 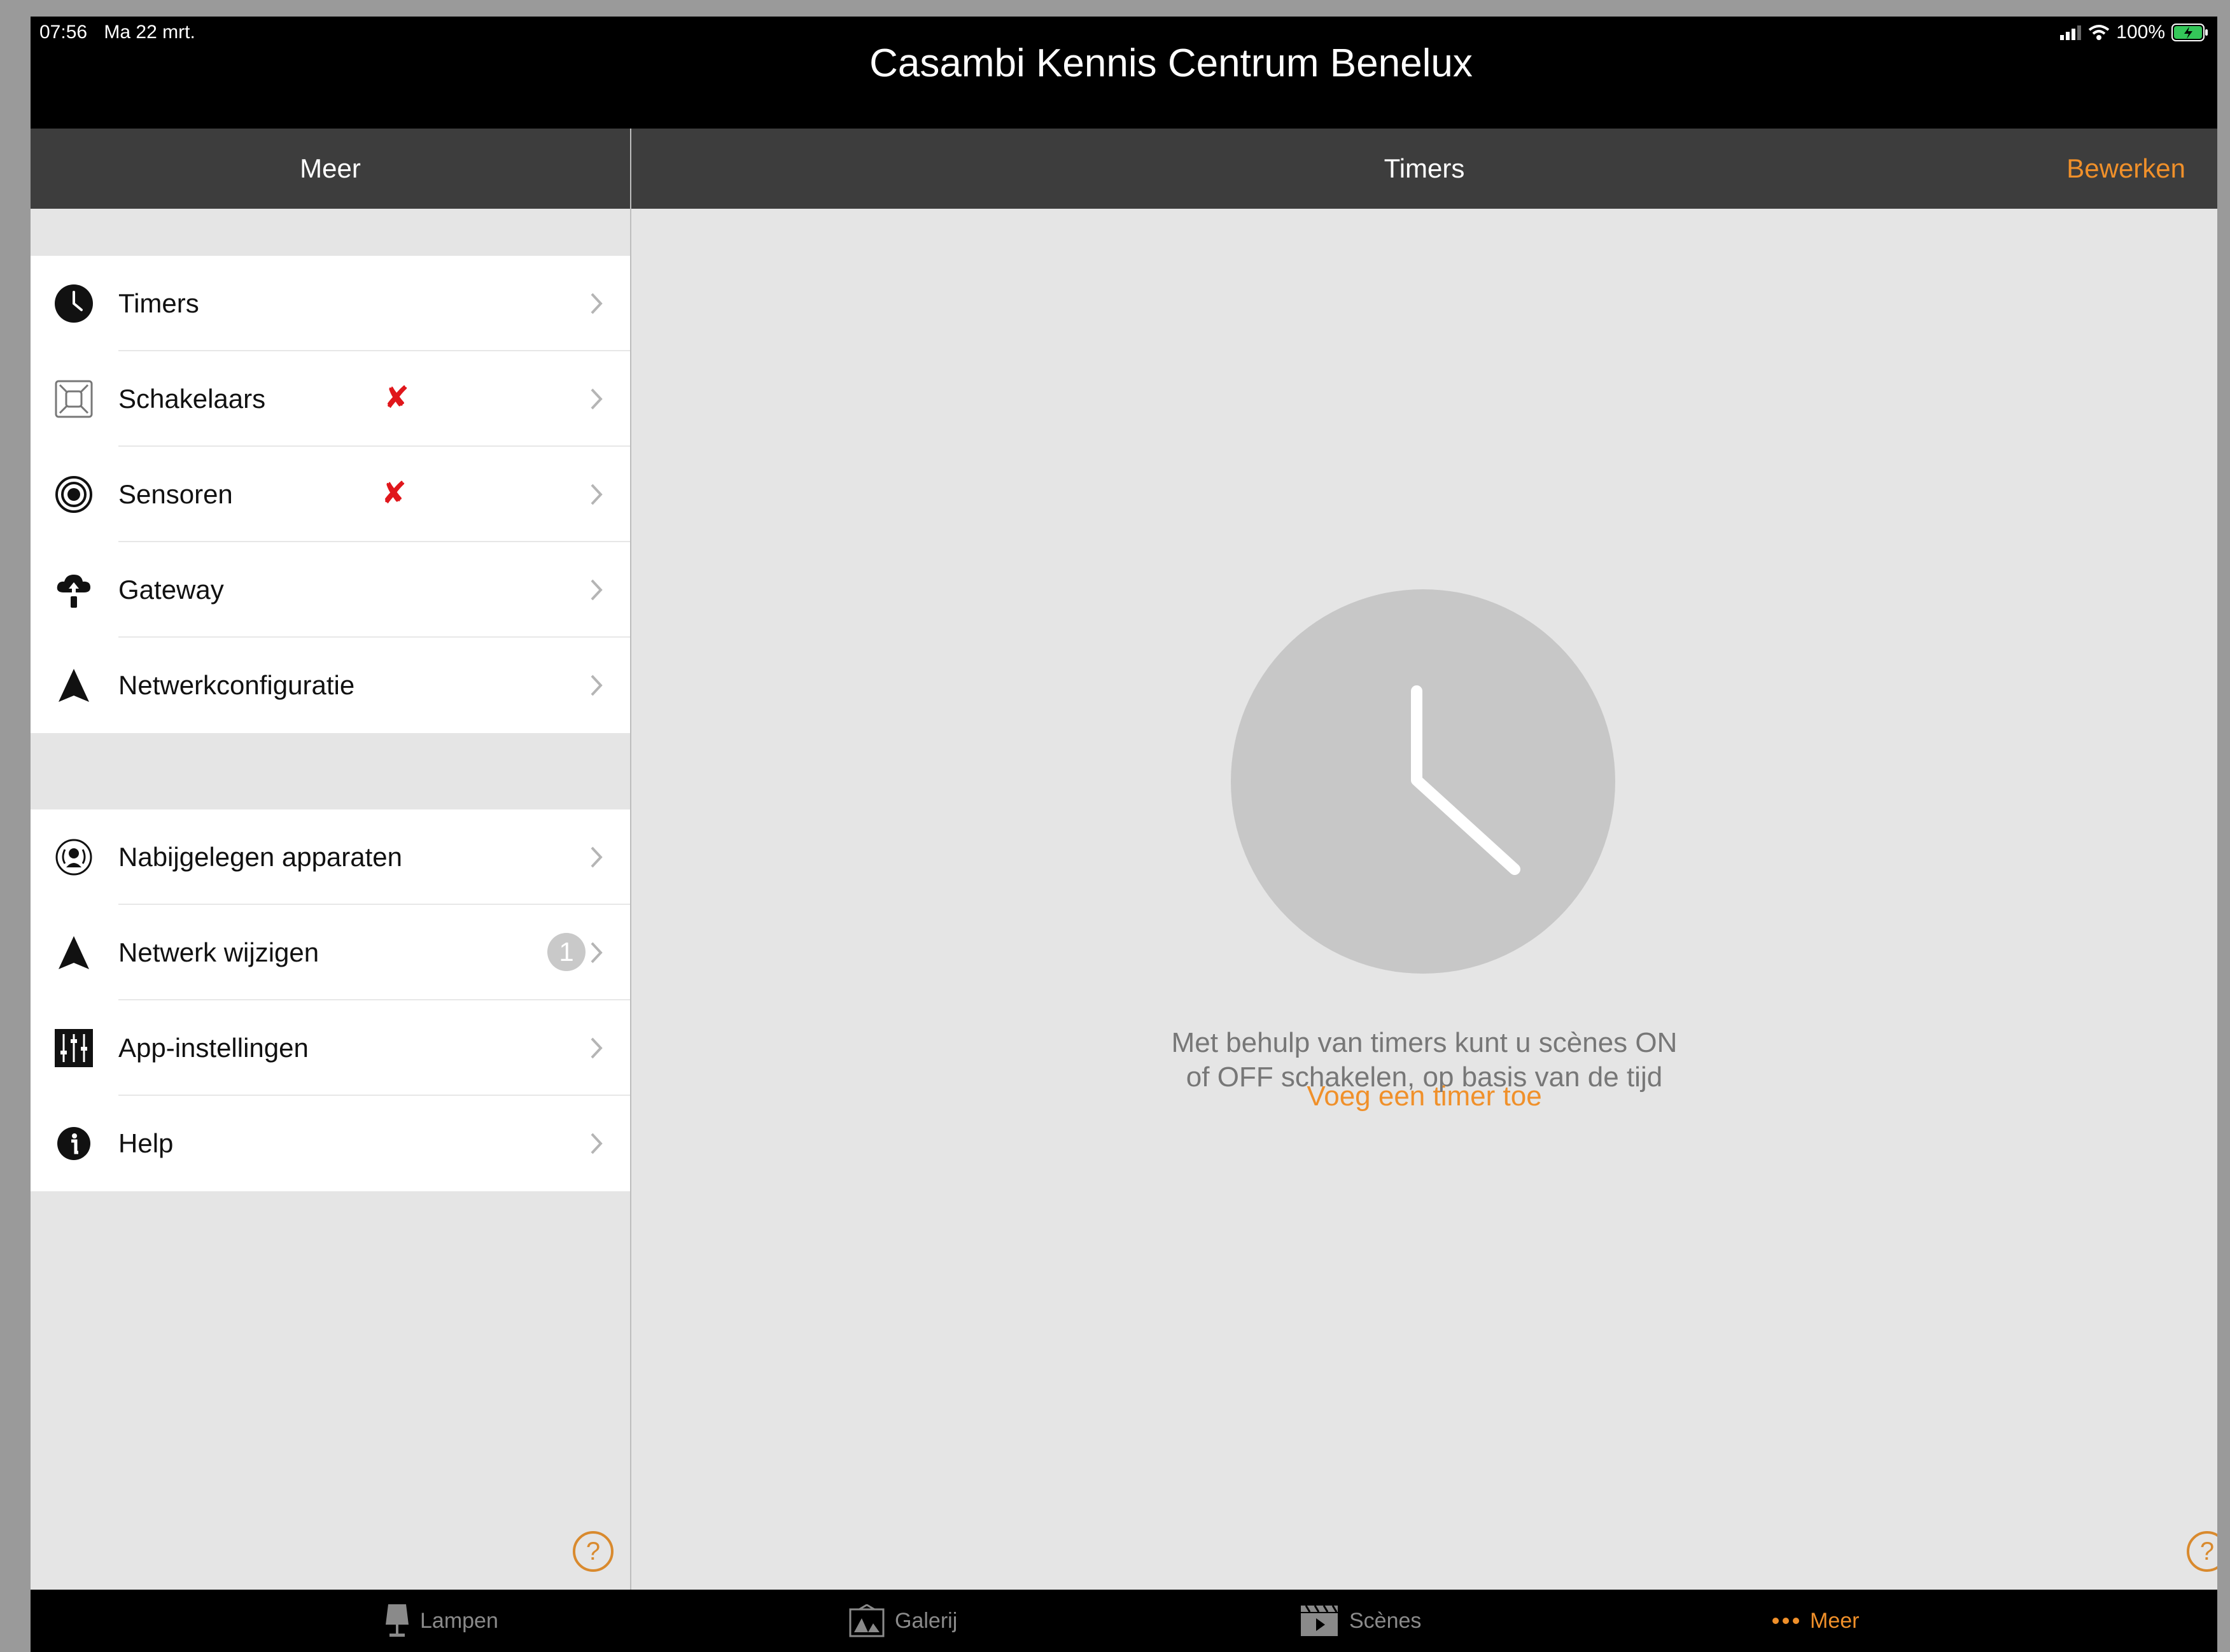 What do you see at coordinates (330, 1048) in the screenshot?
I see `menu-item-app-instellingen: App-instellingen` at bounding box center [330, 1048].